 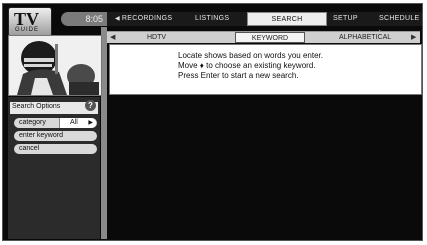 I want to click on search-options-title: Search Options, so click(x=36, y=106).